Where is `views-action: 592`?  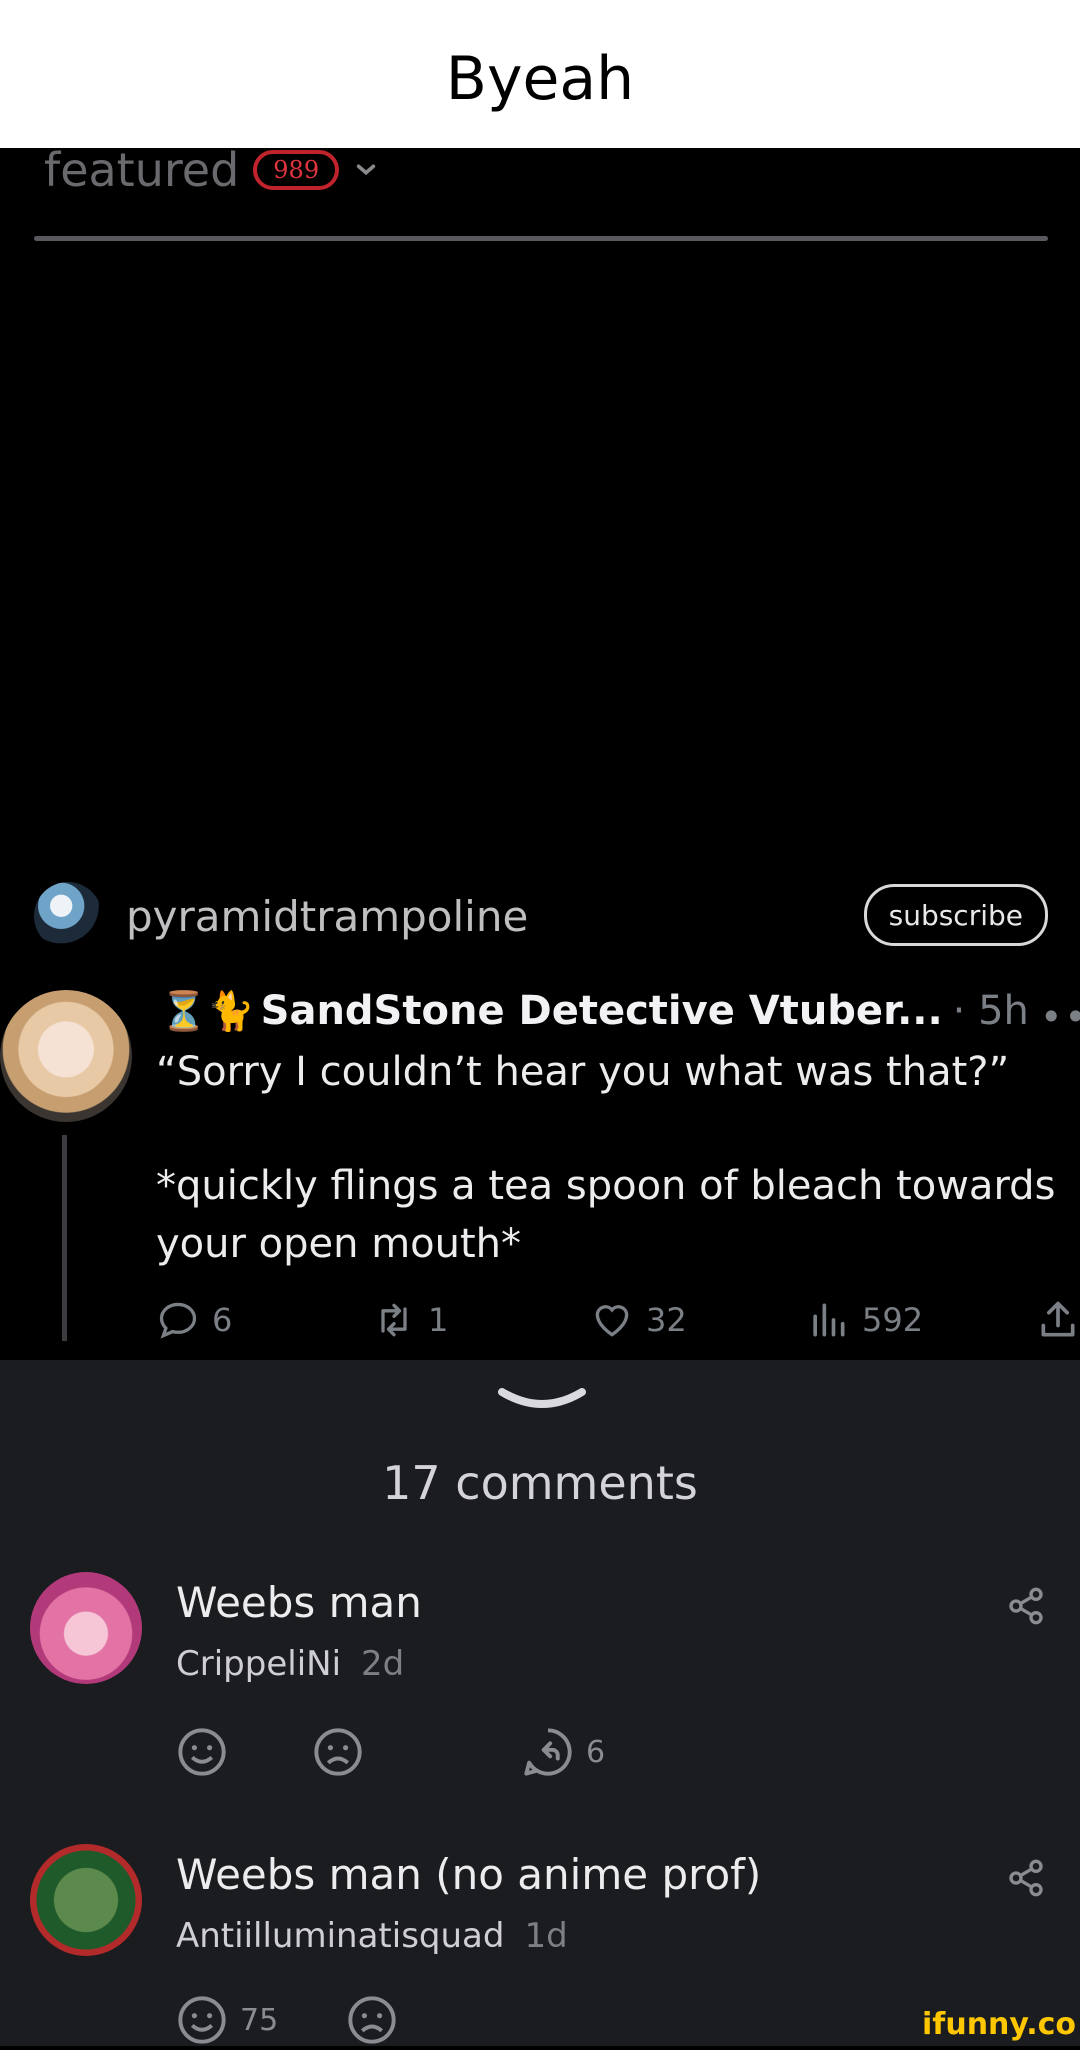 views-action: 592 is located at coordinates (864, 1320).